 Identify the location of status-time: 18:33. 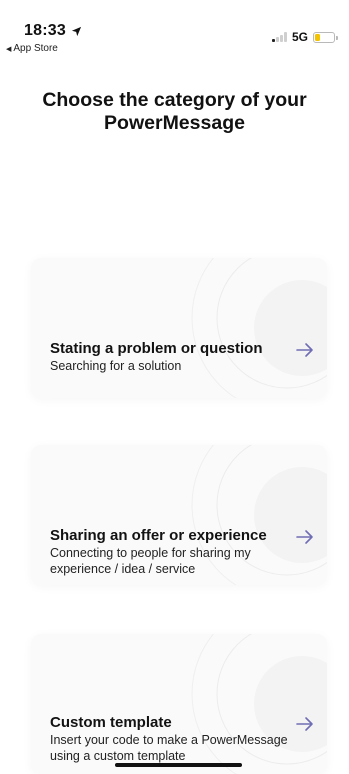
(53, 31).